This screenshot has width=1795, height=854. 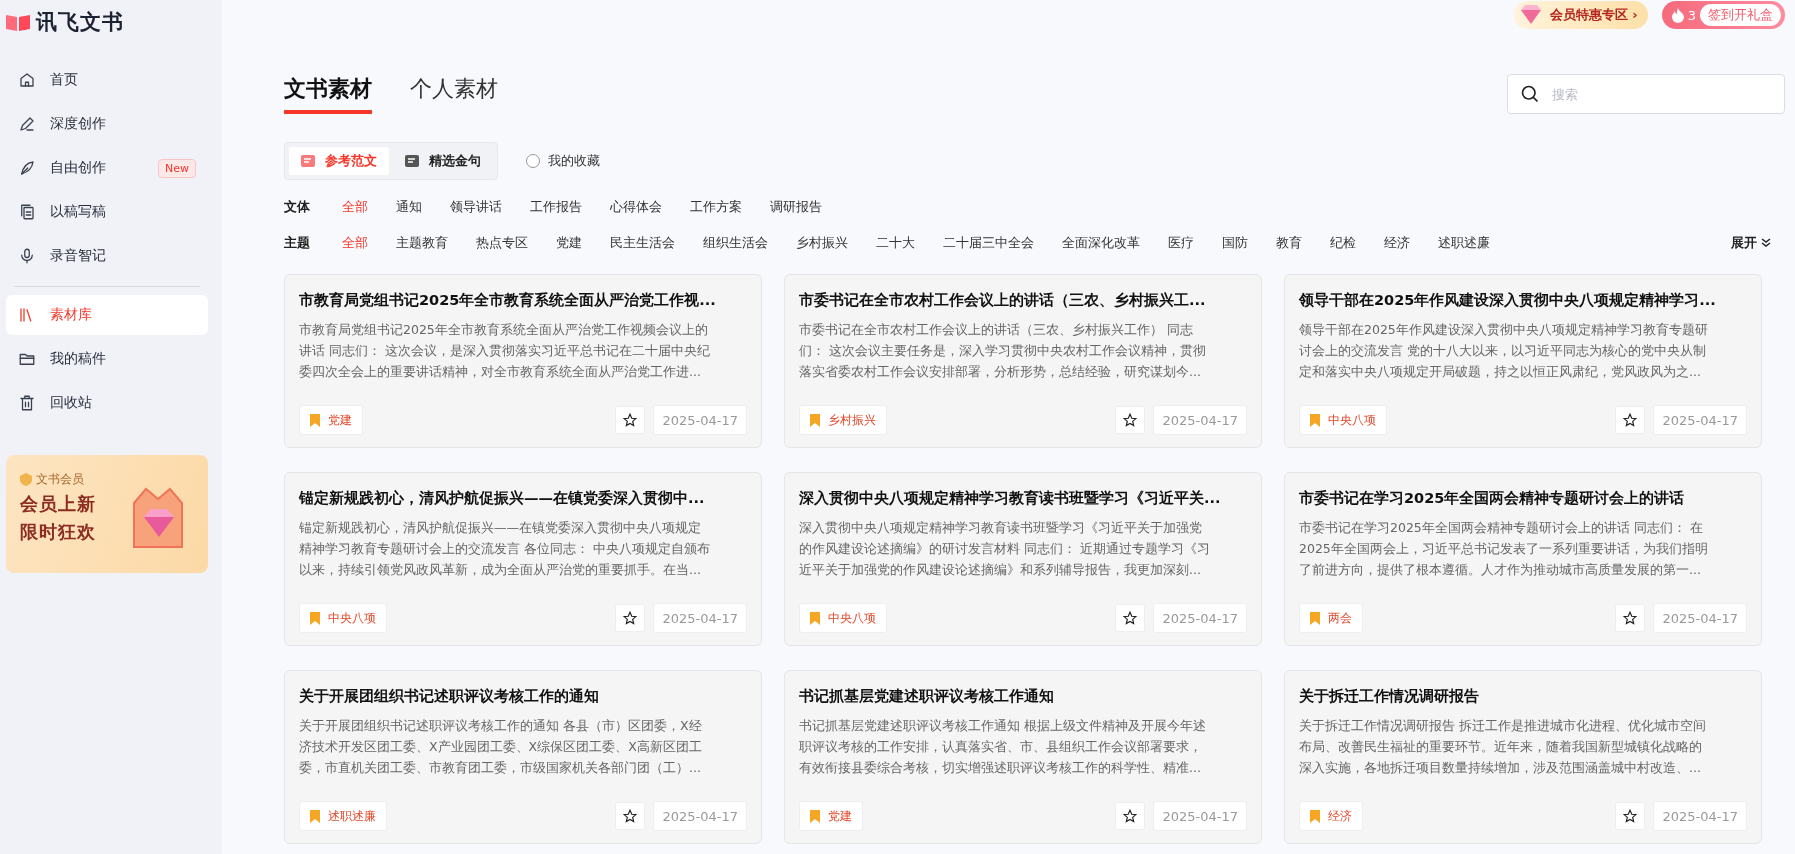 What do you see at coordinates (1101, 243) in the screenshot?
I see `filter-option: 全面深化改革` at bounding box center [1101, 243].